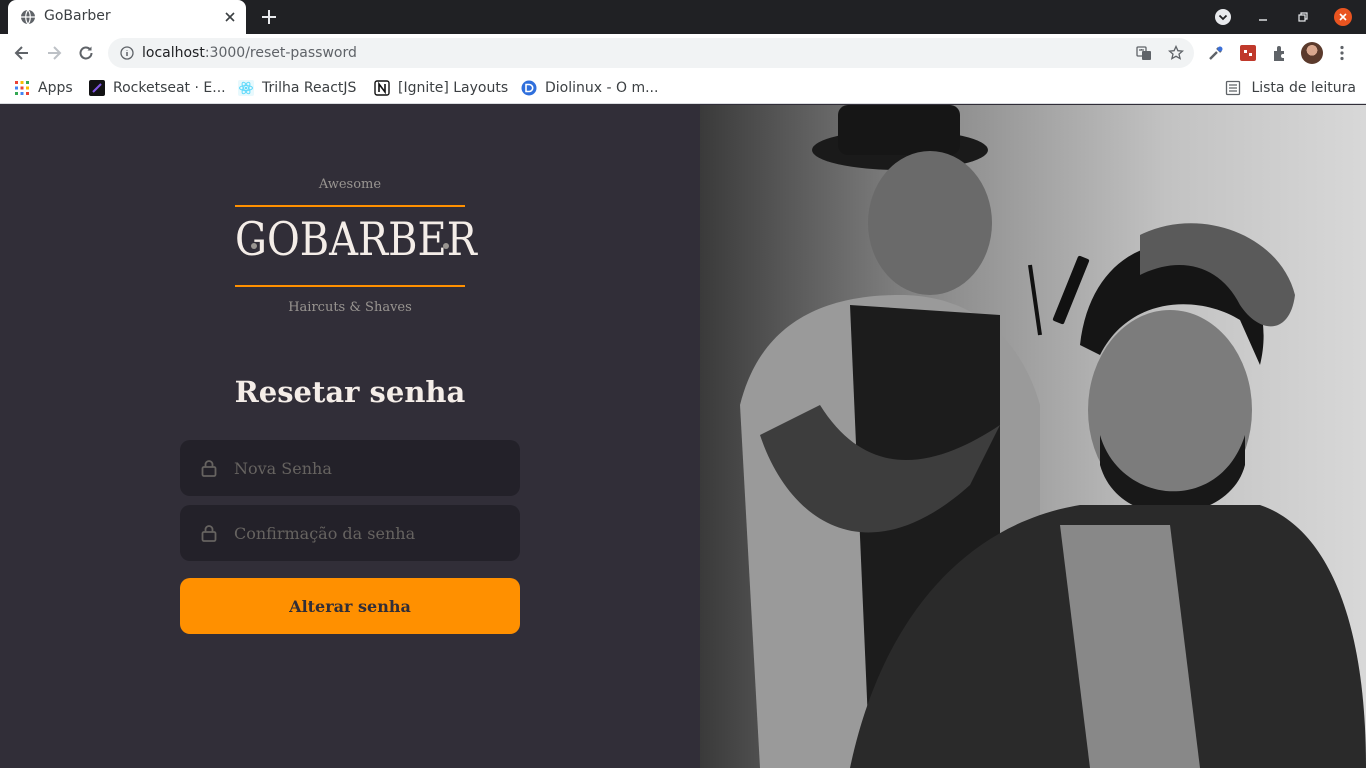 The width and height of the screenshot is (1366, 768). I want to click on bookmark-apps: Apps, so click(43, 88).